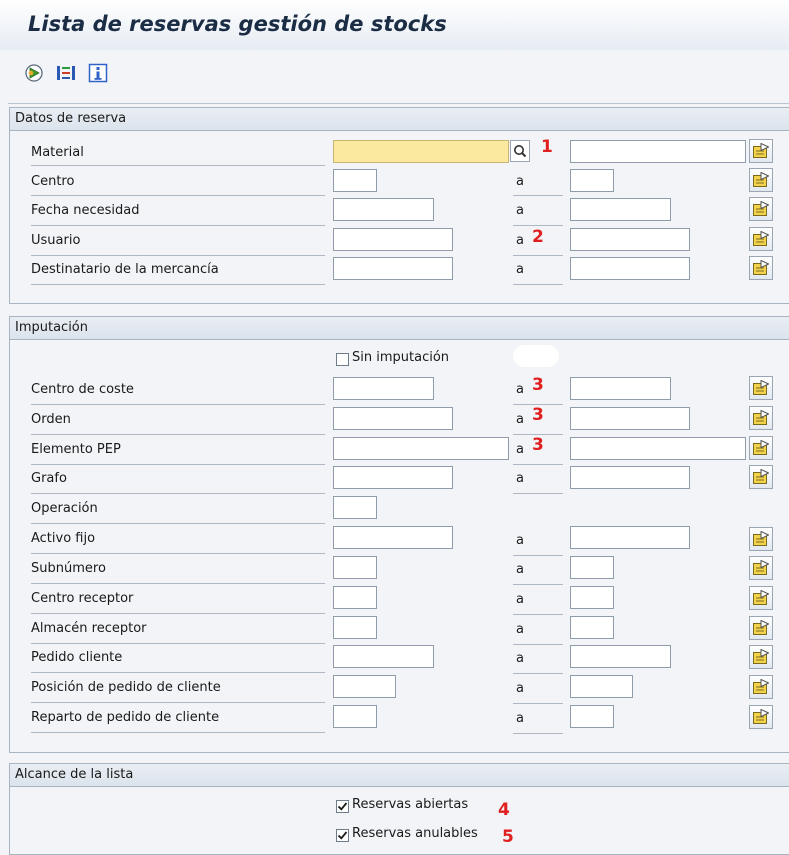  I want to click on reservas-anulables-checkbox, so click(342, 835).